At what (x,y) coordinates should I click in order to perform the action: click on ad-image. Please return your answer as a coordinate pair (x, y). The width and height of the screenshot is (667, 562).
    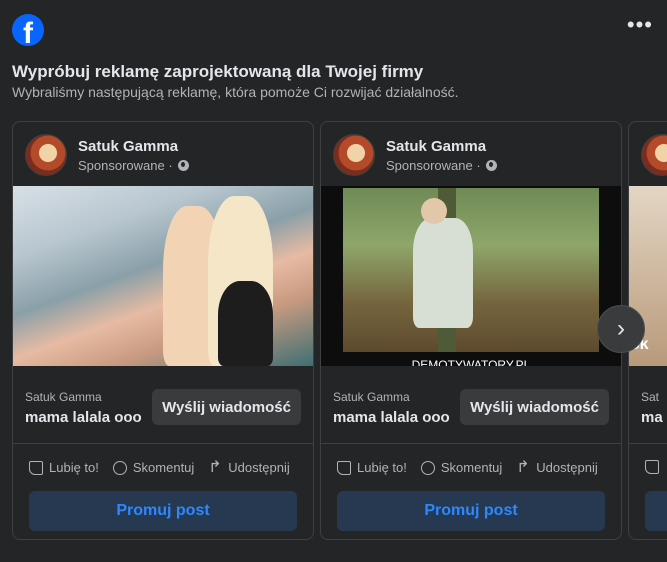
    Looking at the image, I should click on (163, 276).